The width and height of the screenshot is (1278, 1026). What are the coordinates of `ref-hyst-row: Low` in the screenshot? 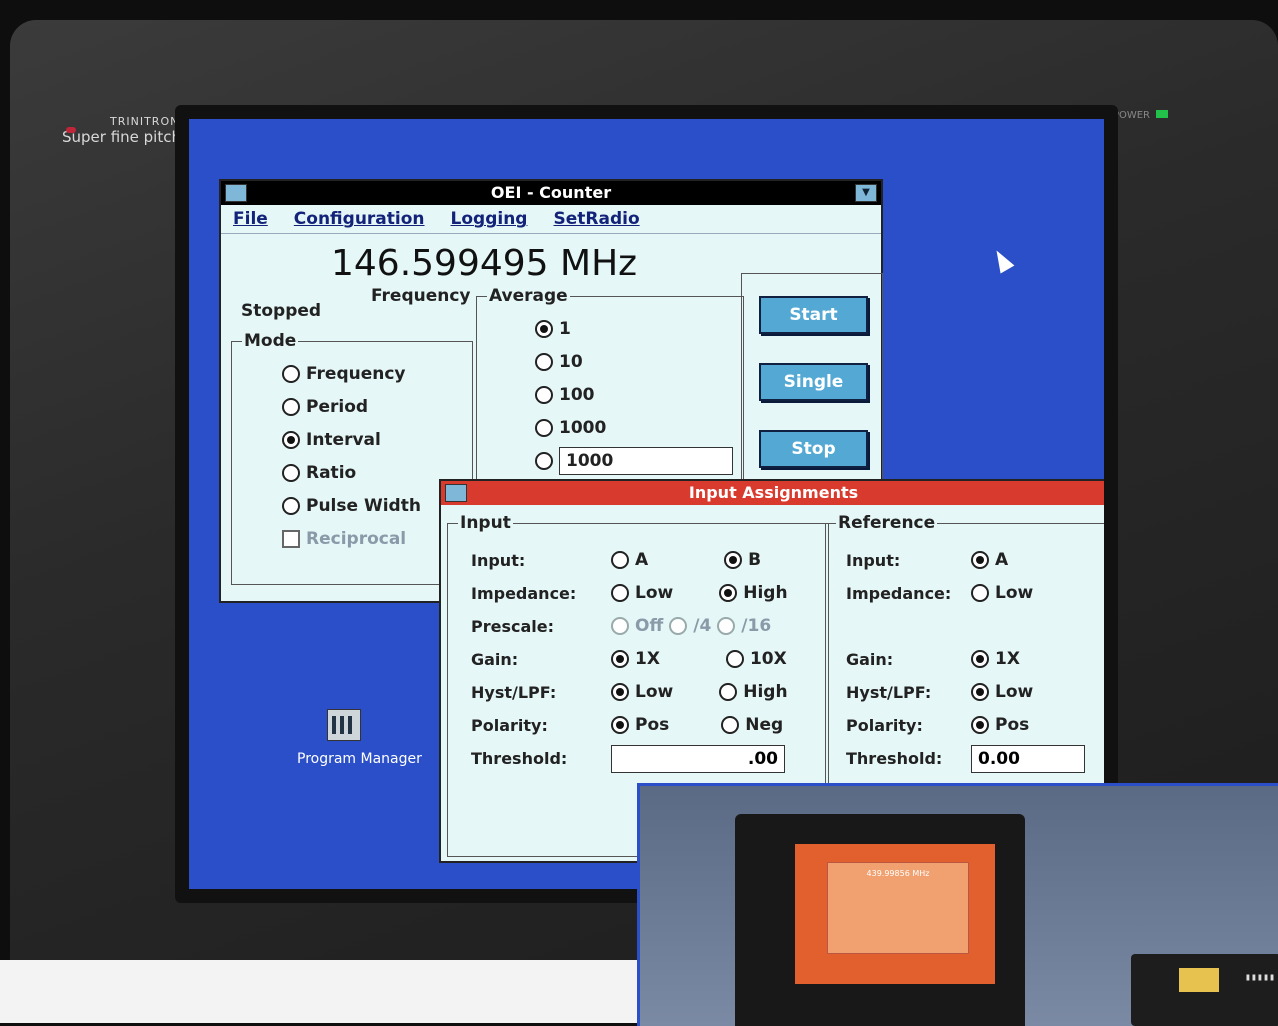 It's located at (1028, 691).